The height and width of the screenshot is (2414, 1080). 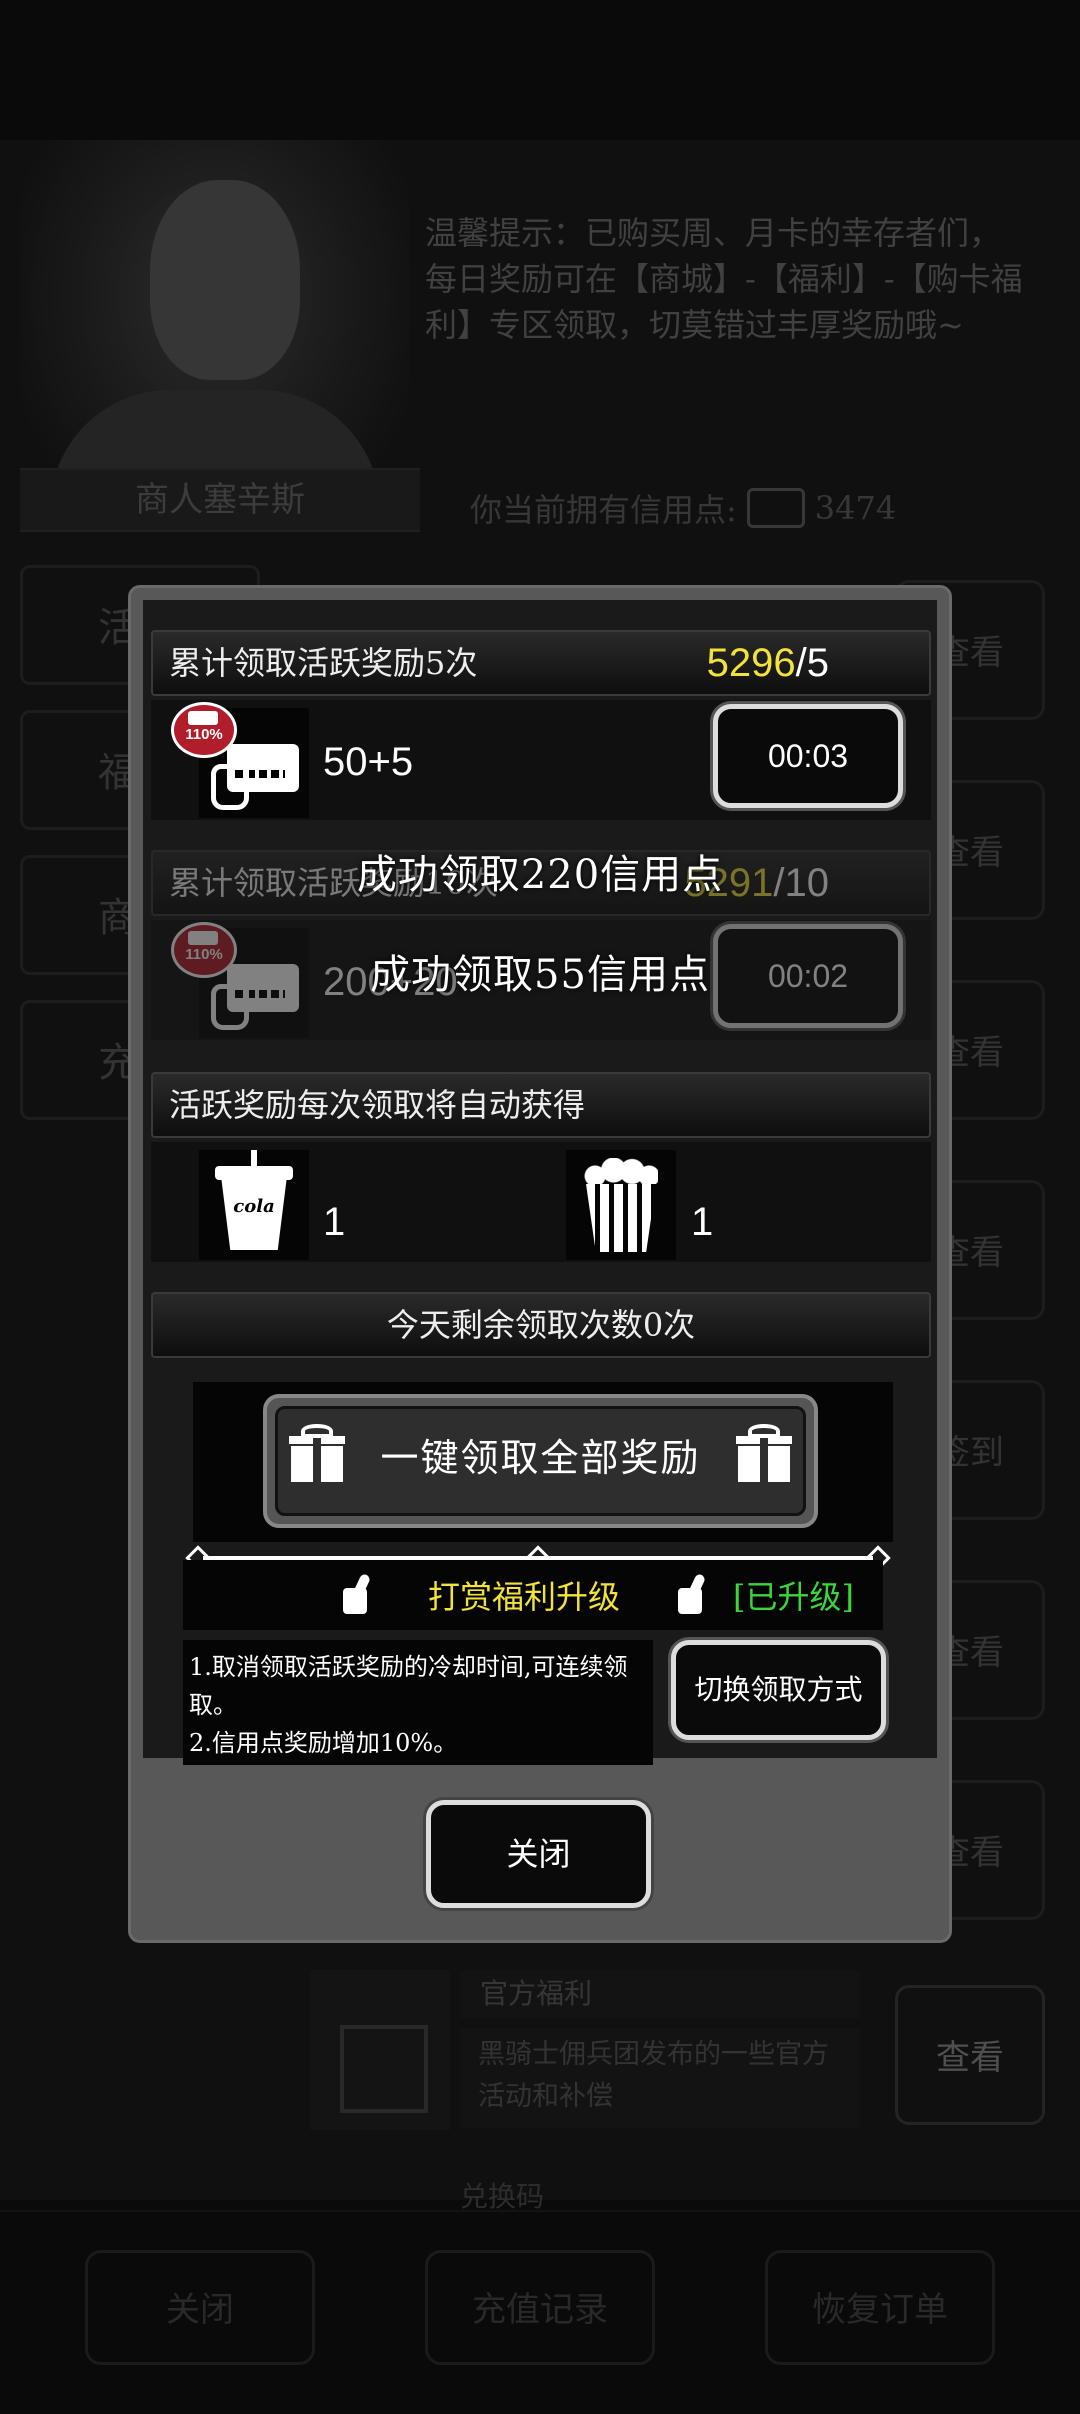 I want to click on upgrade-title: 打赏福利升级, so click(x=524, y=1597).